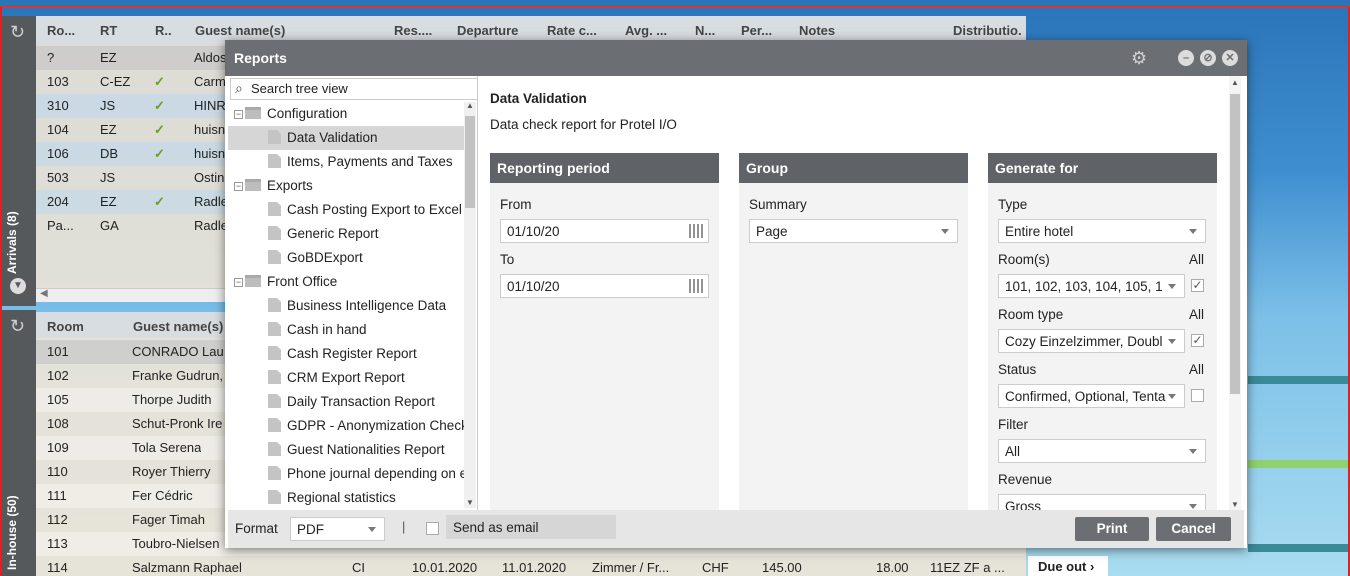 This screenshot has height=576, width=1350. Describe the element at coordinates (57, 519) in the screenshot. I see `room-cell: 112` at that location.